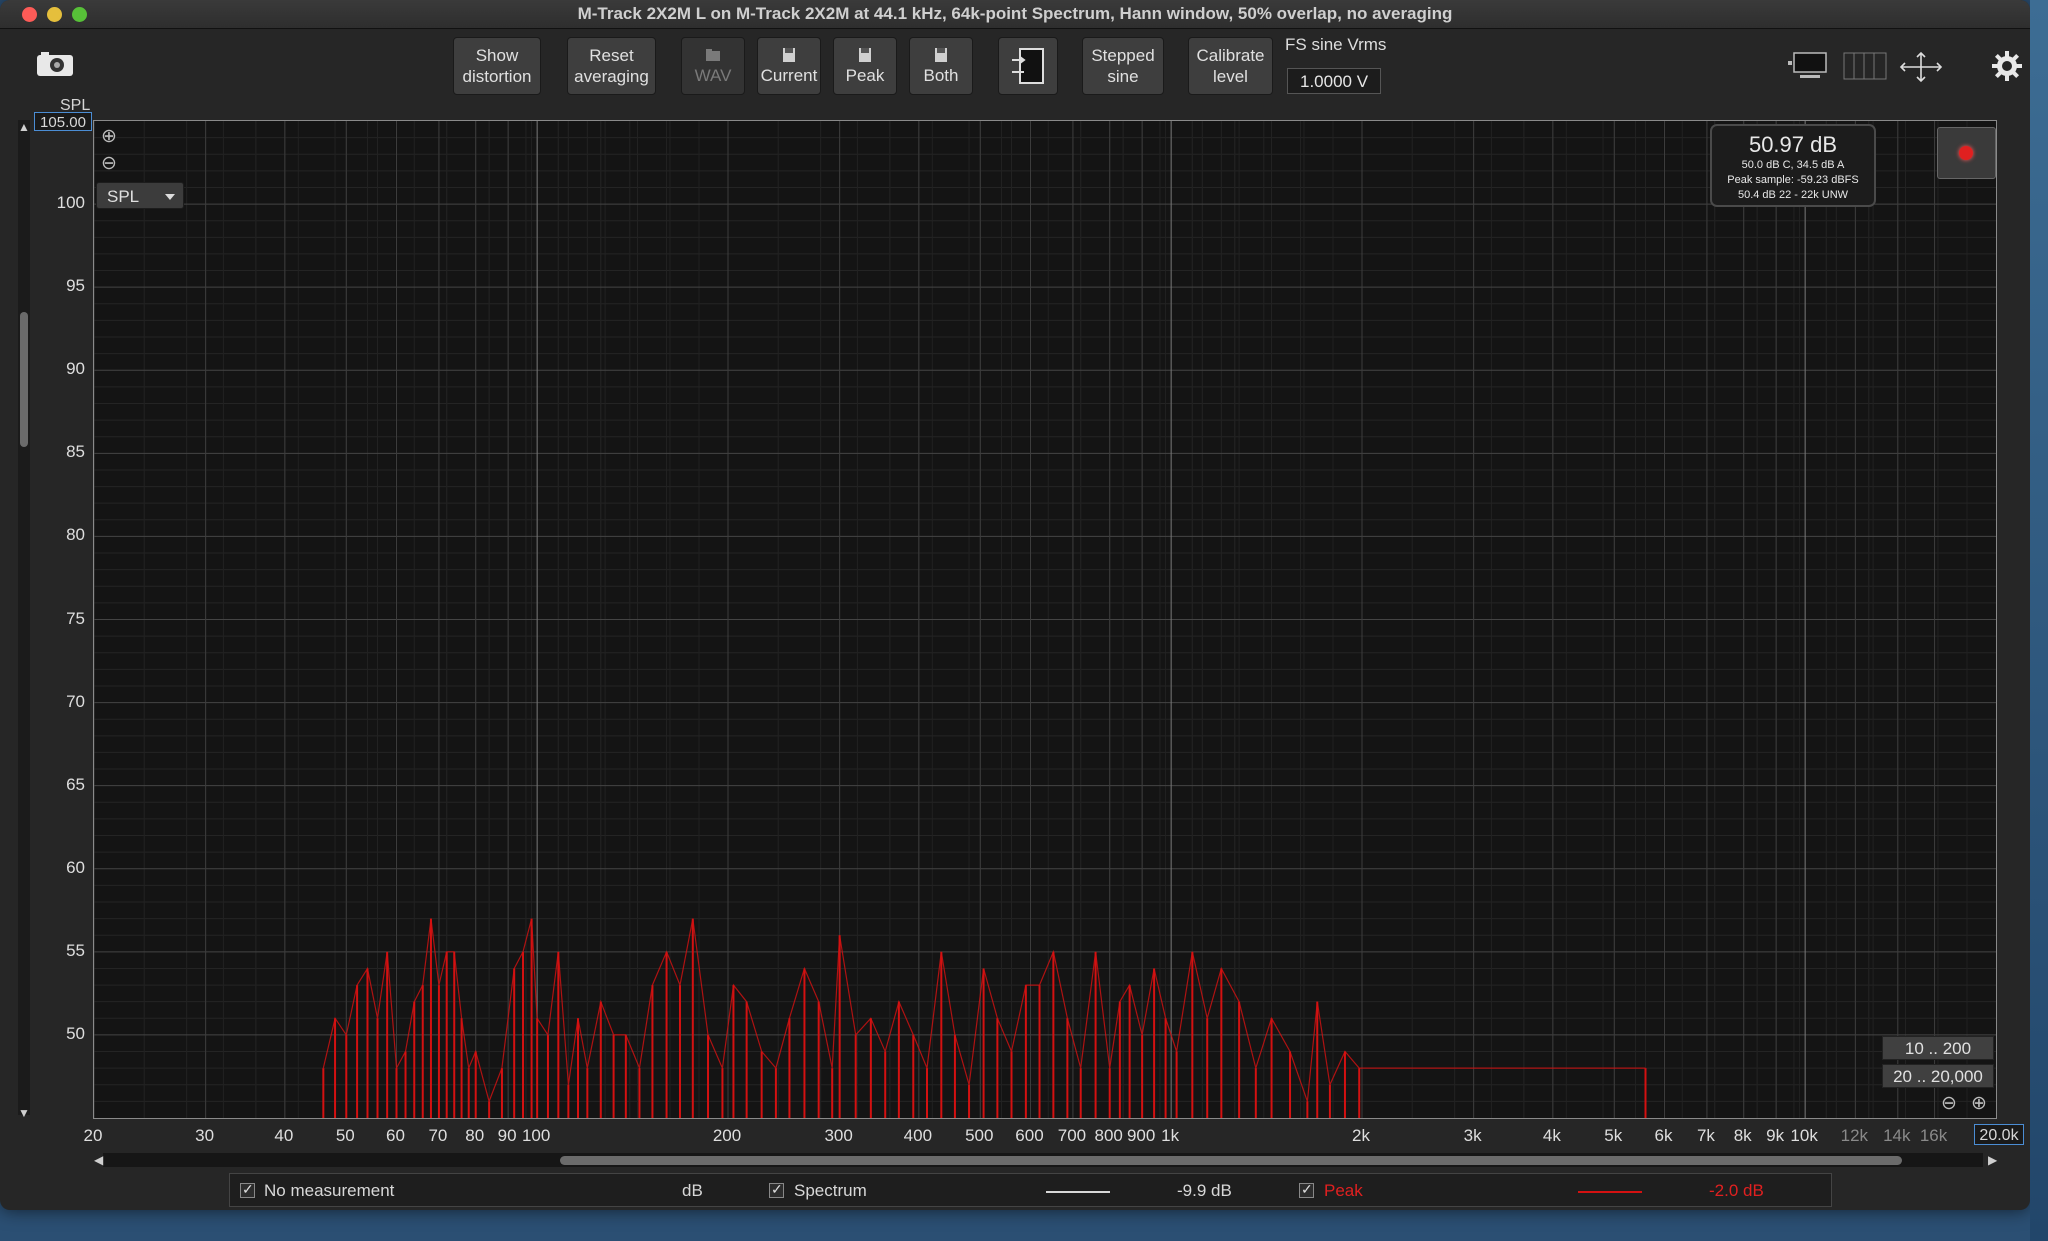 This screenshot has height=1241, width=2048. Describe the element at coordinates (611, 66) in the screenshot. I see `reset-averaging-button: Reset averaging` at that location.